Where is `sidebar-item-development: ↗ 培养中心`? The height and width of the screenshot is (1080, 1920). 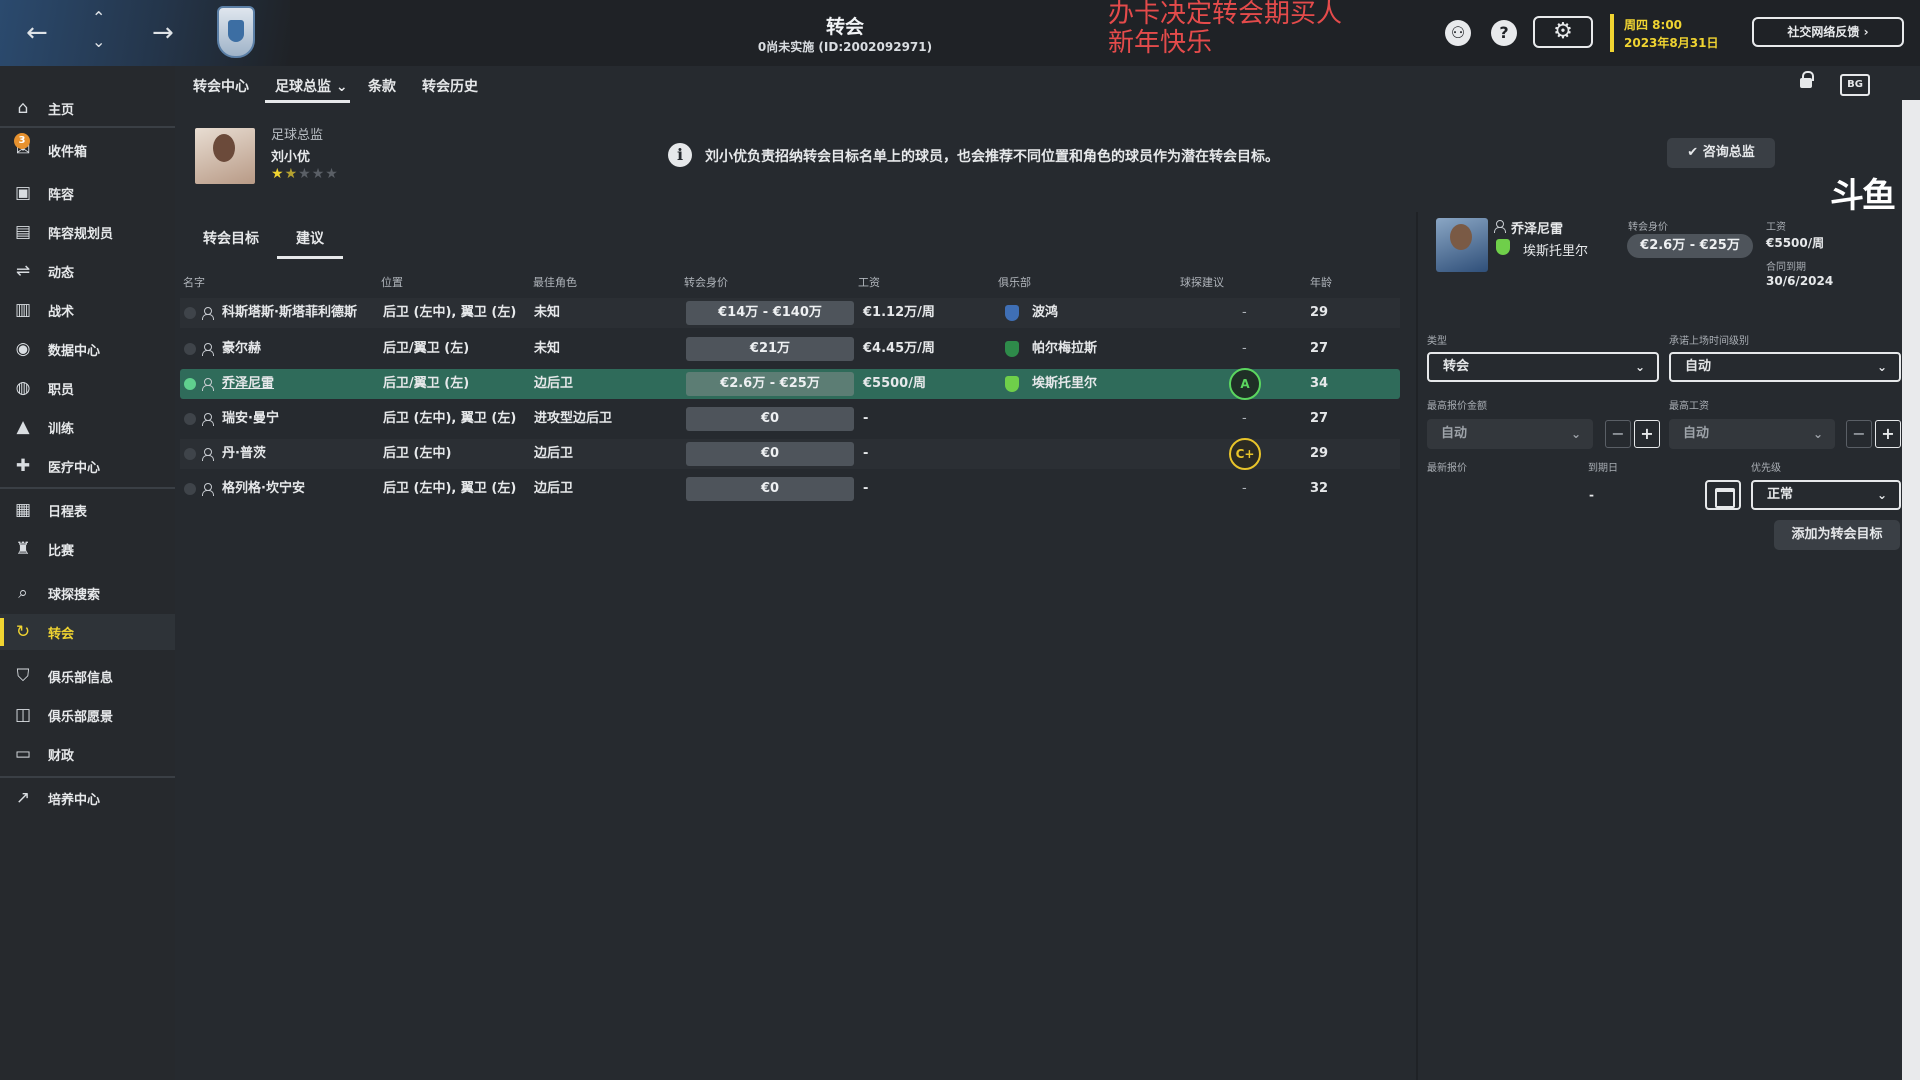 sidebar-item-development: ↗ 培养中心 is located at coordinates (87, 798).